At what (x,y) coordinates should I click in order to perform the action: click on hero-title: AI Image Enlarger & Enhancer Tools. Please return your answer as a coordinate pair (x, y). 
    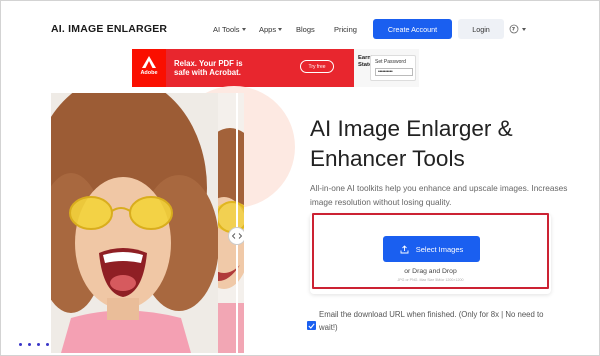
    Looking at the image, I should click on (411, 143).